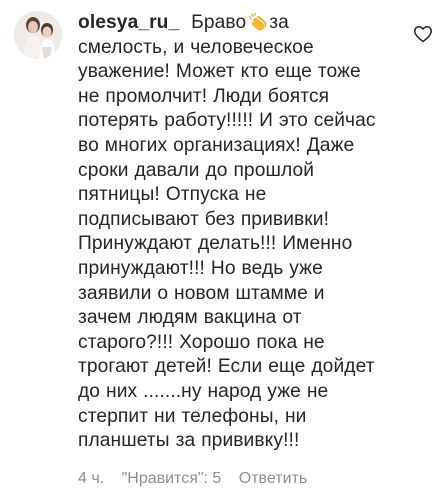  Describe the element at coordinates (258, 21) in the screenshot. I see `clapping-hands-icon` at that location.